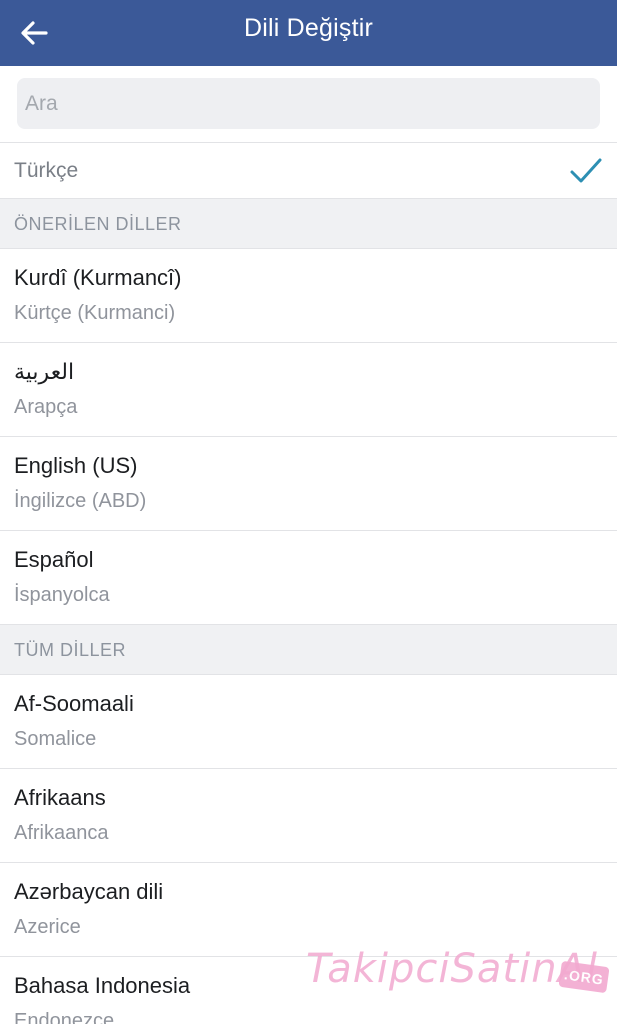  Describe the element at coordinates (308, 816) in the screenshot. I see `language-row: Afrikaans Afrikaanca` at that location.